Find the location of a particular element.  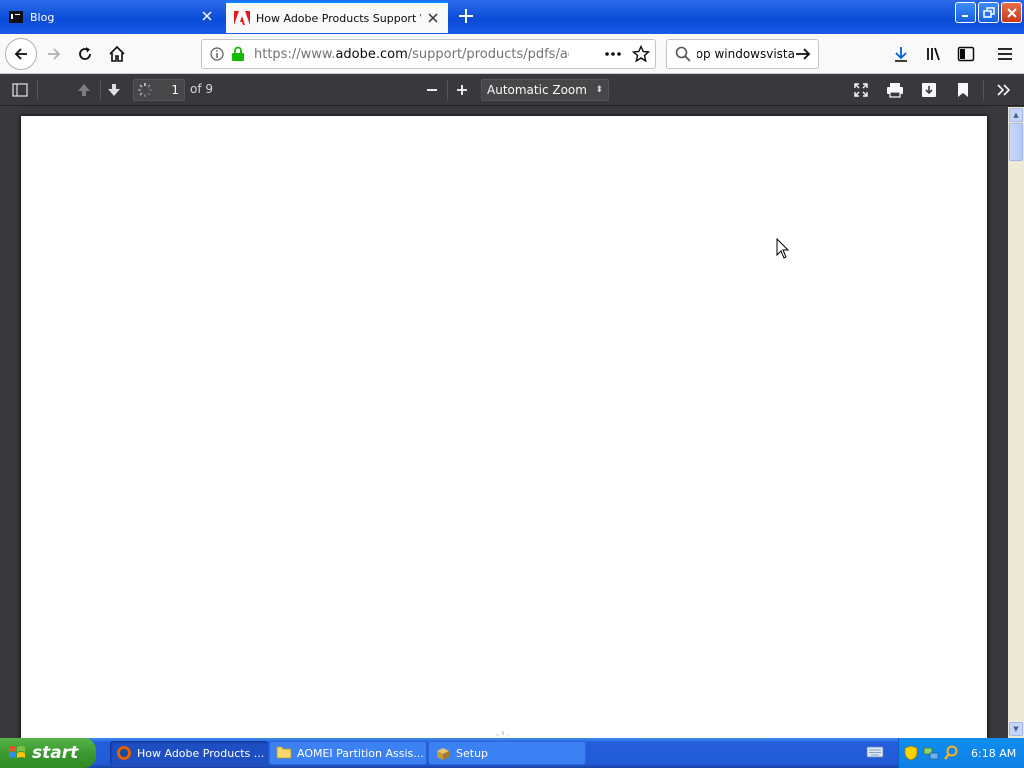

scrollbar-thumb is located at coordinates (1016, 142).